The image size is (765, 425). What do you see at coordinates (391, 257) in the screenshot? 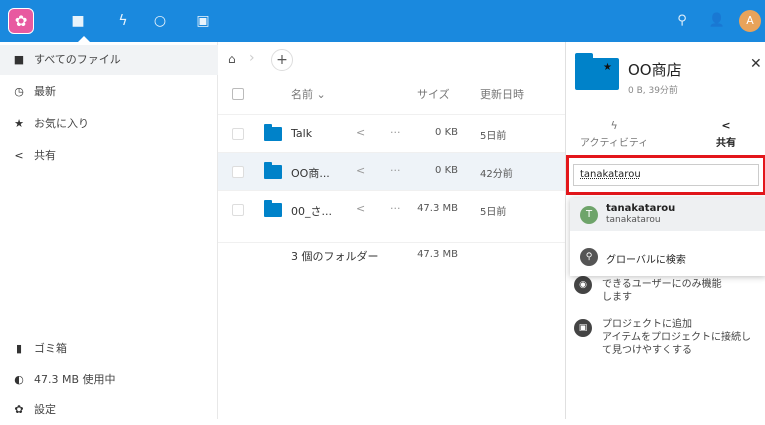
I see `file-summary: 3 個のフォルダー 47.3 MB` at bounding box center [391, 257].